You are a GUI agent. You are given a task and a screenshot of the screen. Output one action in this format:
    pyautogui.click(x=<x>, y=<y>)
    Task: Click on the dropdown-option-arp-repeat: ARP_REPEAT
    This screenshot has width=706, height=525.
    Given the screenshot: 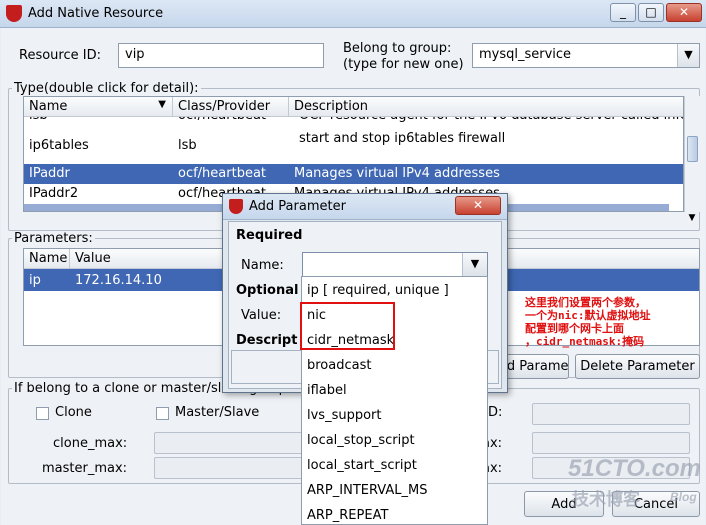 What is the action you would take?
    pyautogui.click(x=394, y=514)
    